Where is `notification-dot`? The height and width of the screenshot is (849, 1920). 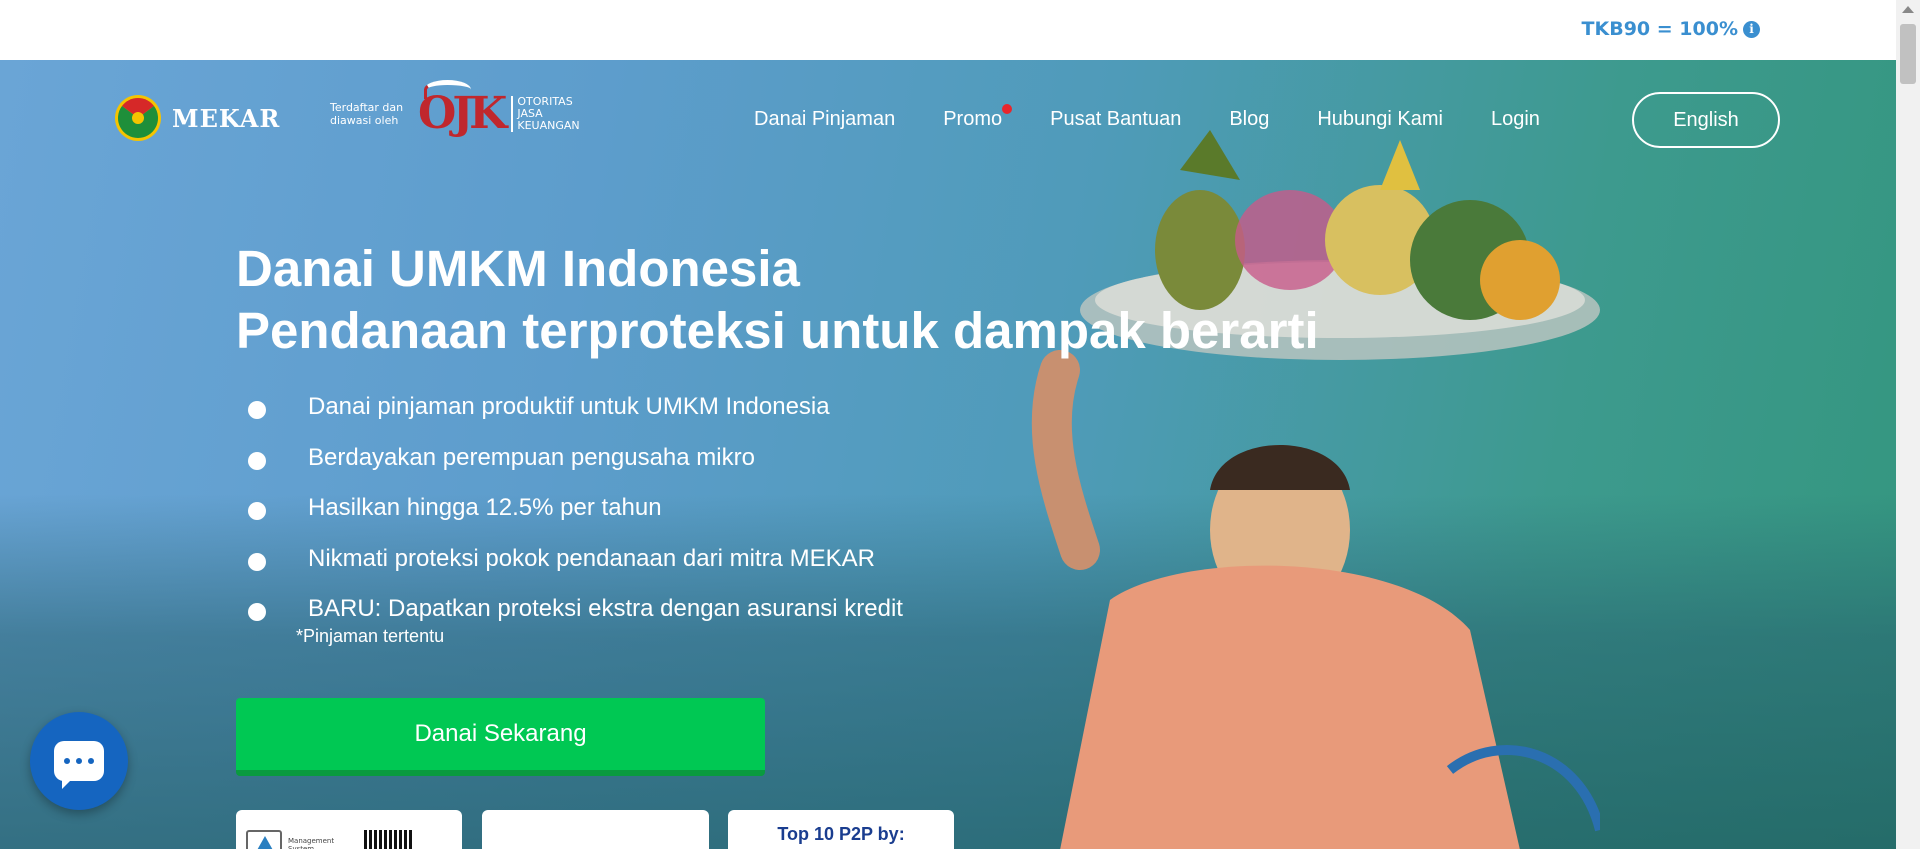
notification-dot is located at coordinates (1007, 109).